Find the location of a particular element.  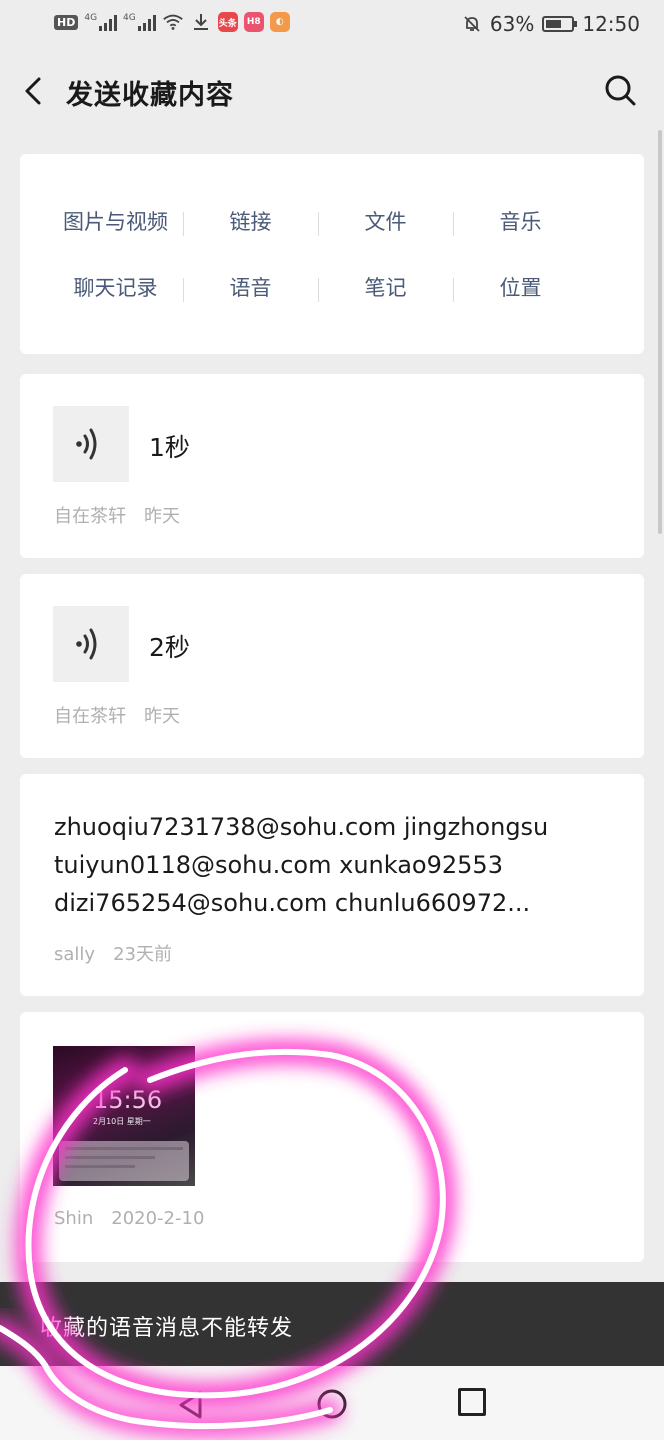

hd-badge: HD is located at coordinates (66, 22).